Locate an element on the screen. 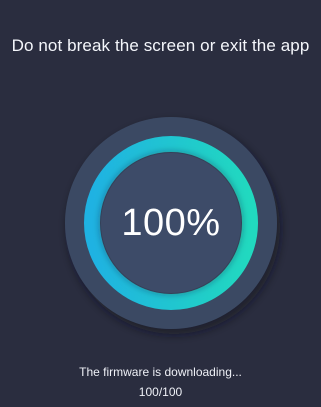 Image resolution: width=321 pixels, height=407 pixels. progress-percentage: 100% is located at coordinates (171, 222).